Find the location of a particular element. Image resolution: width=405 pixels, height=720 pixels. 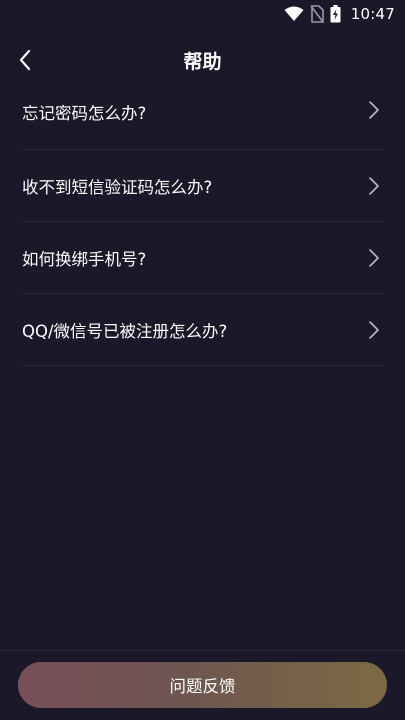

faq-item-label: QQ/微信号已被注册怎么办? is located at coordinates (125, 331).